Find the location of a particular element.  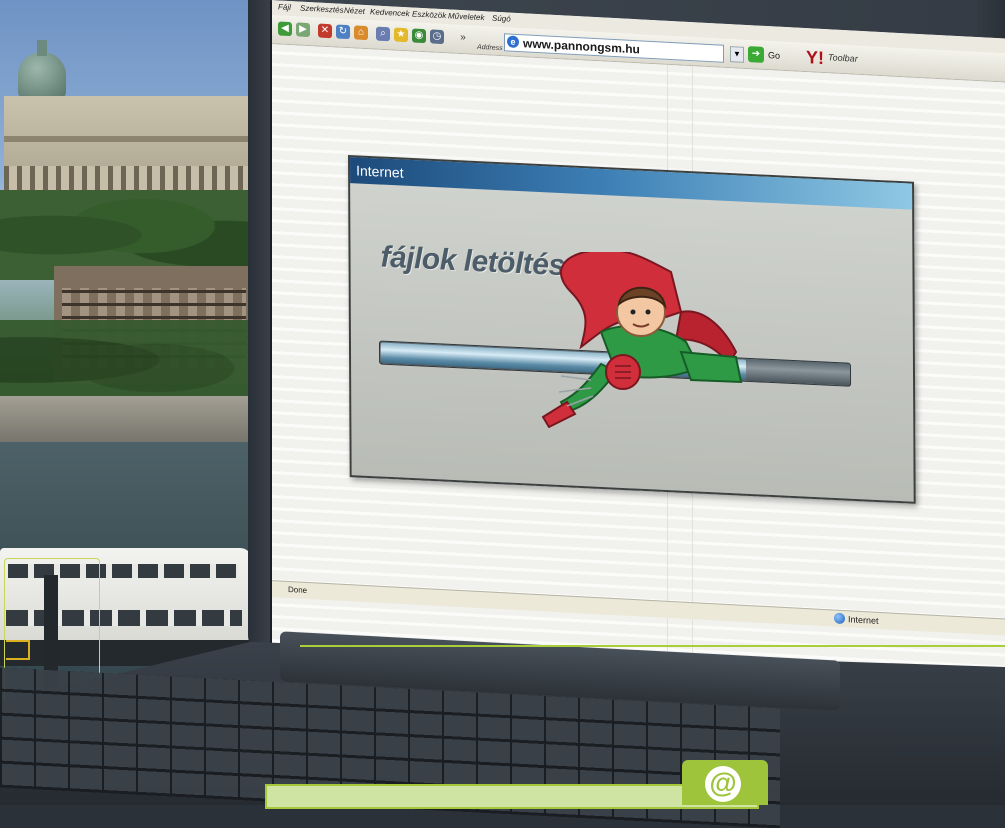

menu-favorites: Kedvencek is located at coordinates (390, 12).